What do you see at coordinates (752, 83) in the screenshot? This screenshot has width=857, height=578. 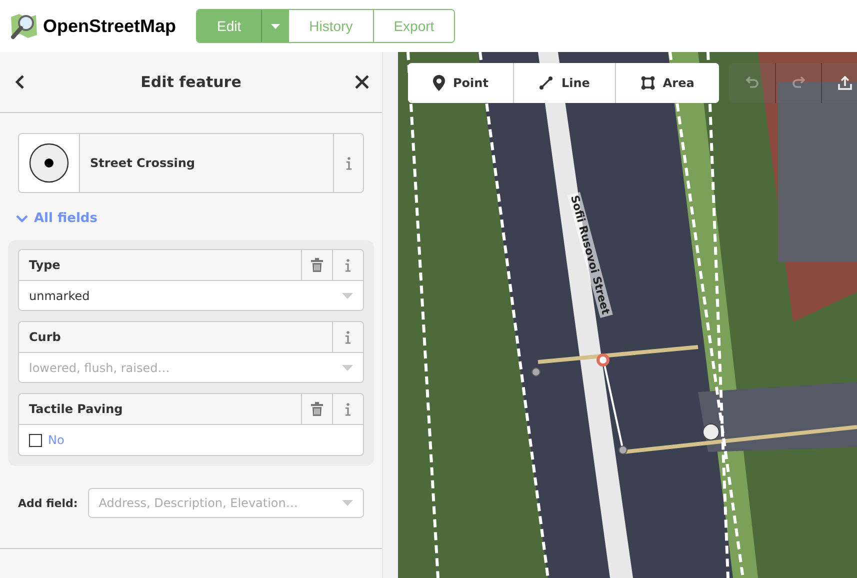 I see `undo-icon` at bounding box center [752, 83].